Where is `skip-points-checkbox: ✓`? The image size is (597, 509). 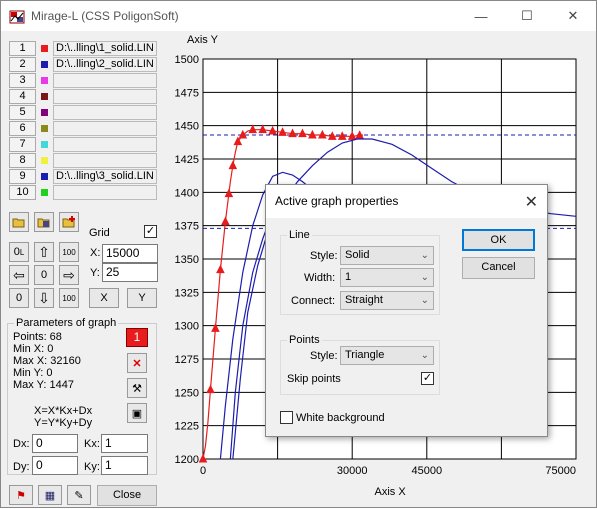
skip-points-checkbox: ✓ is located at coordinates (427, 378).